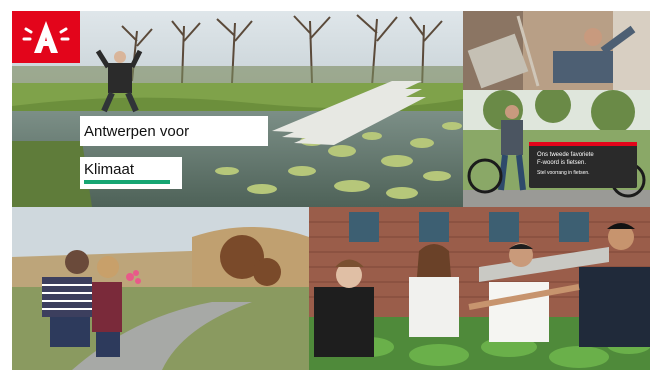 The image size is (650, 370). I want to click on antwerpen-logo, so click(46, 37).